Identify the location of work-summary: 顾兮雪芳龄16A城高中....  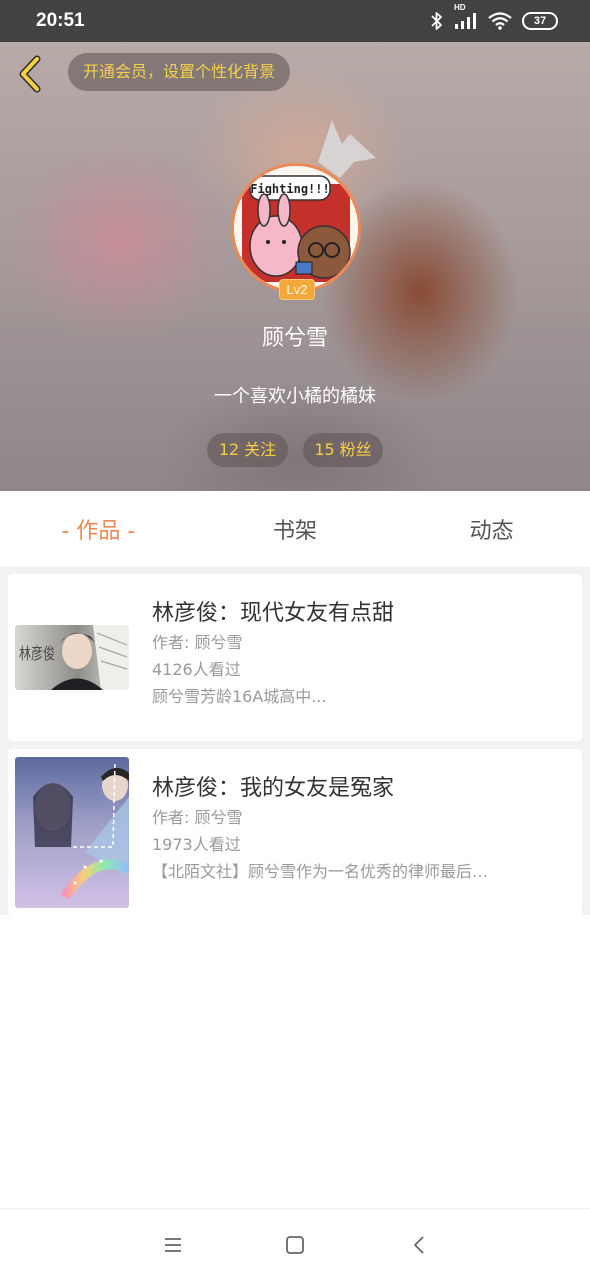
(239, 696).